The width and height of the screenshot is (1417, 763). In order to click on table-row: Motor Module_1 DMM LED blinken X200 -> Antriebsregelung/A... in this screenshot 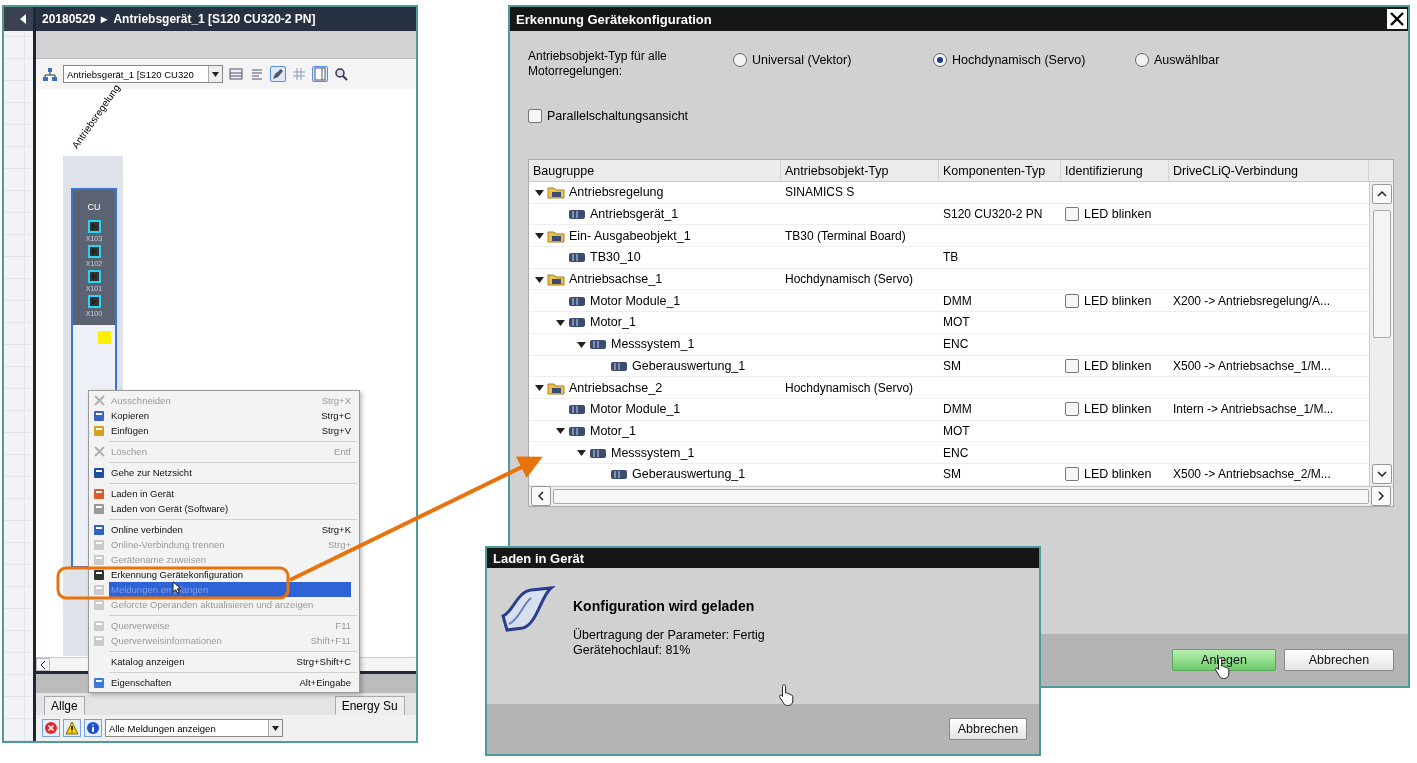, I will do `click(949, 301)`.